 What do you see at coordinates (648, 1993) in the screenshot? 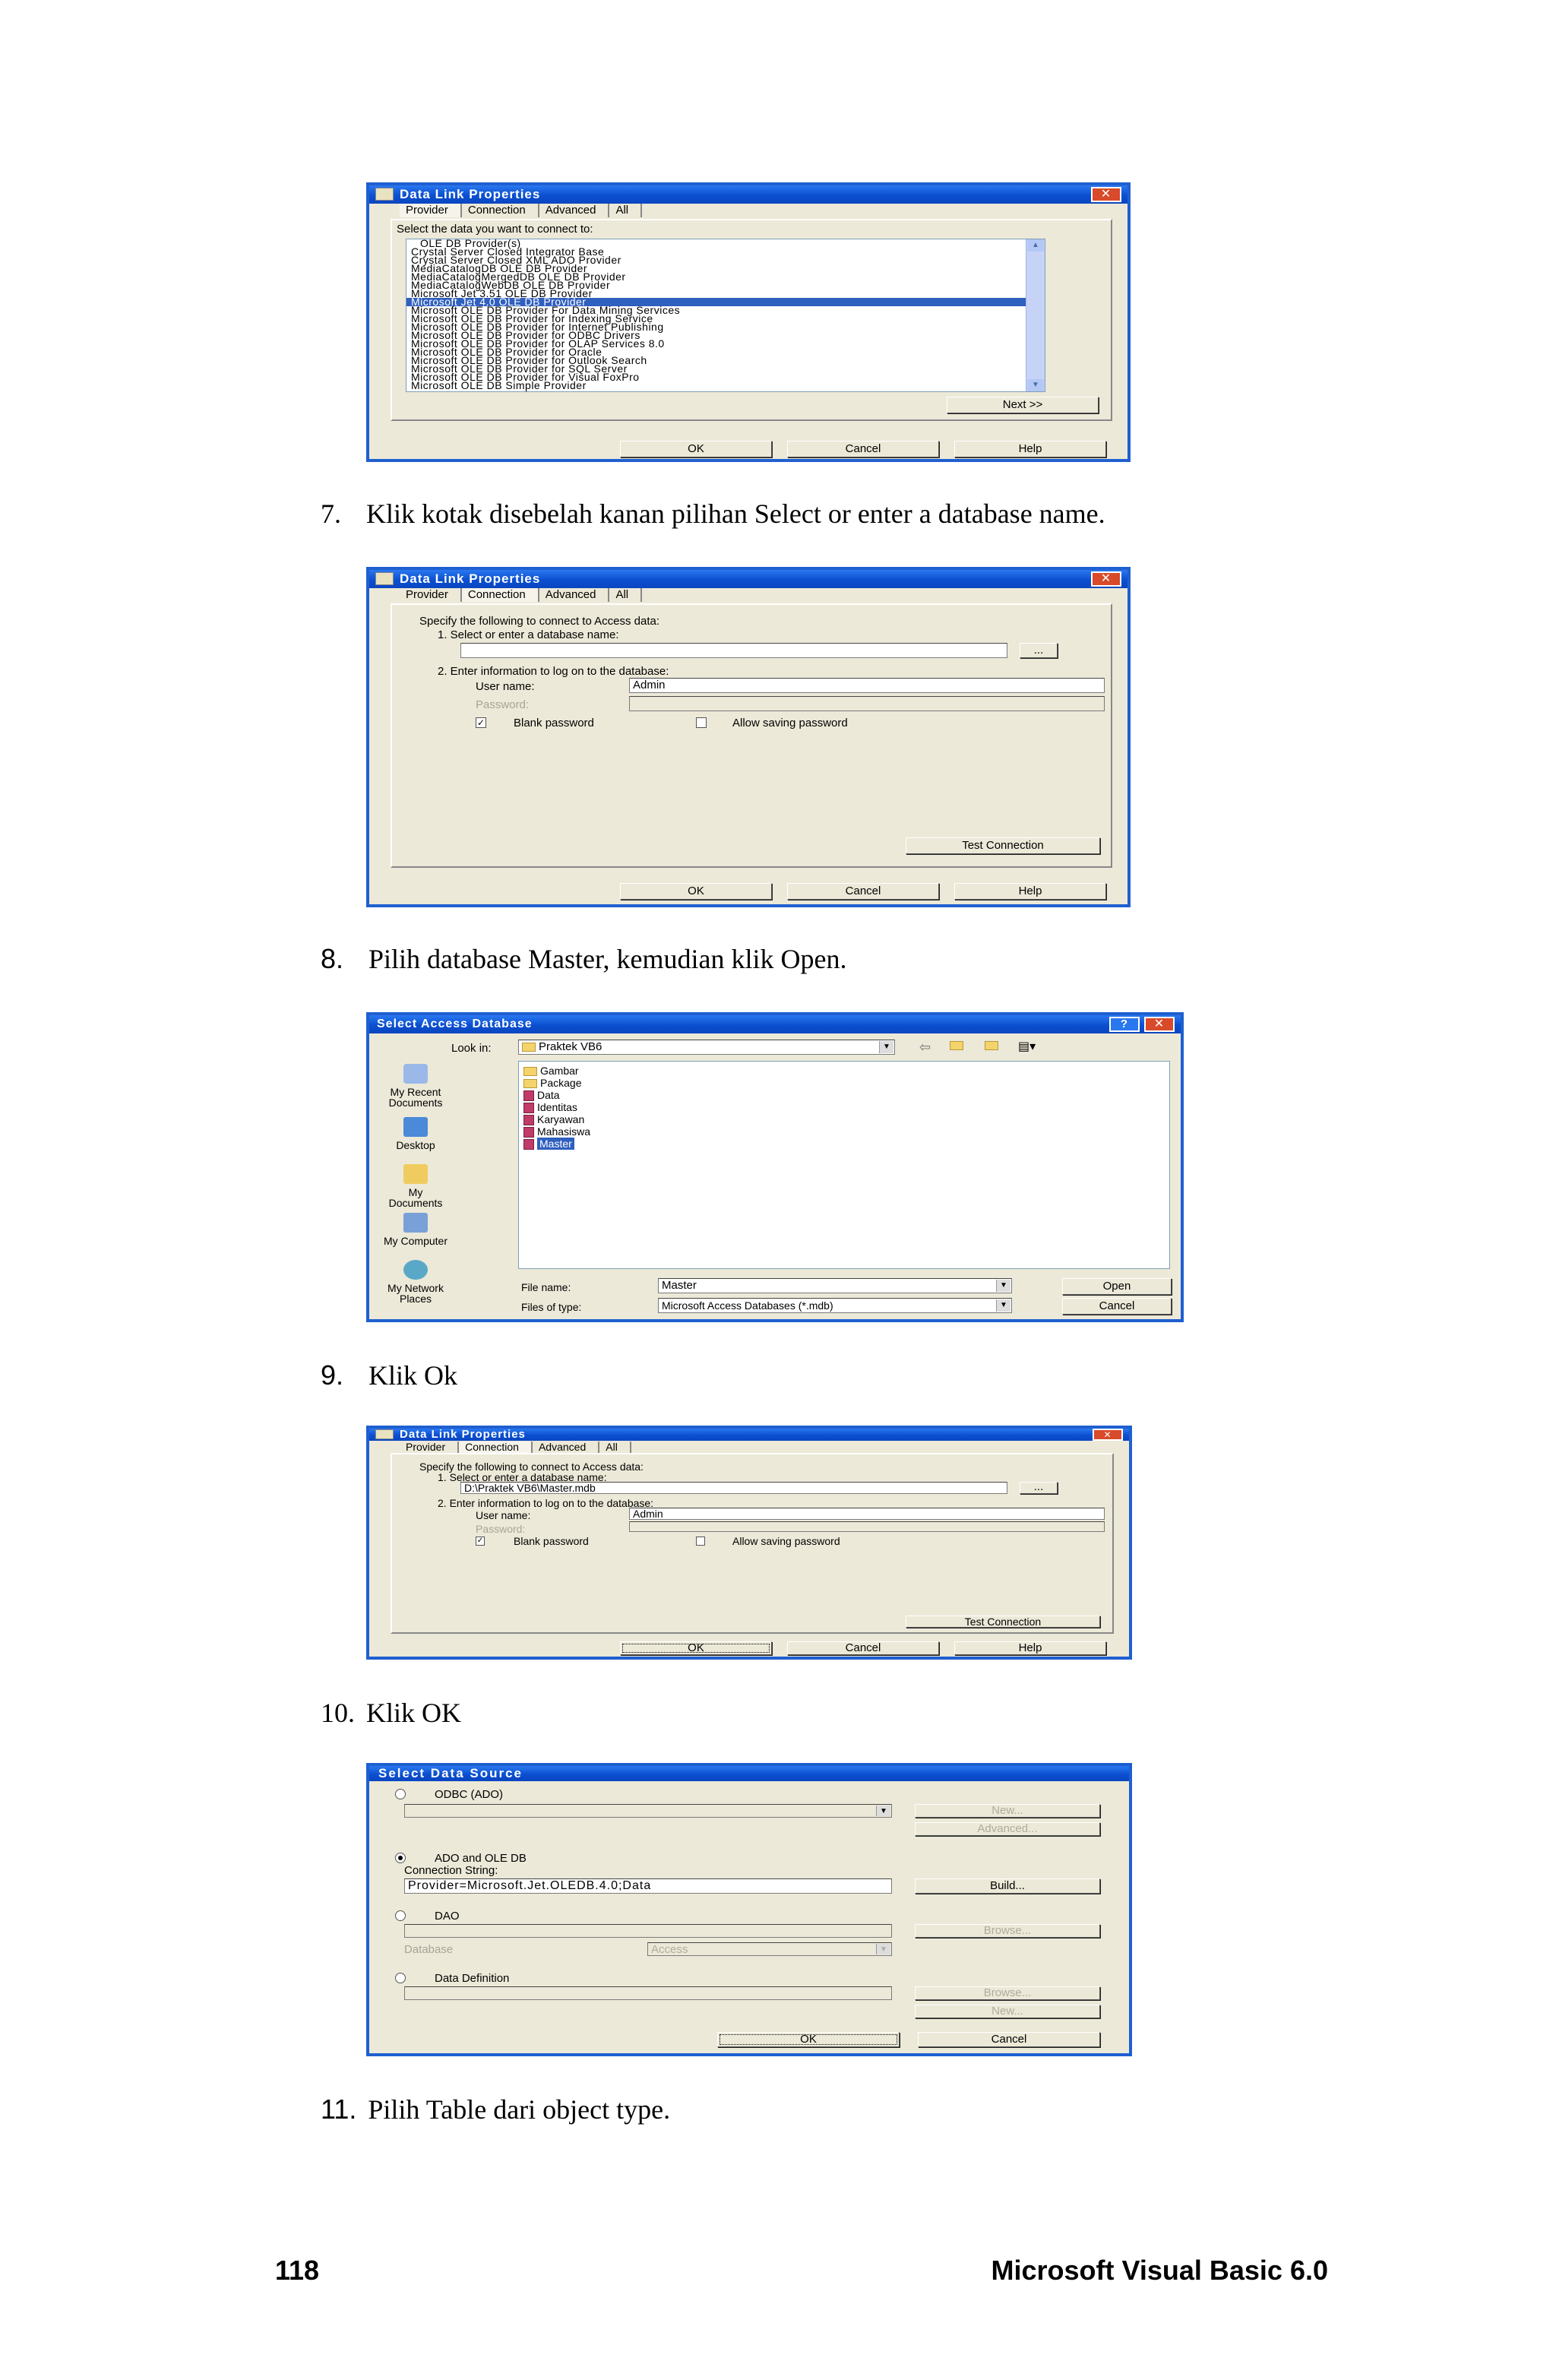
I see `data-definition-field` at bounding box center [648, 1993].